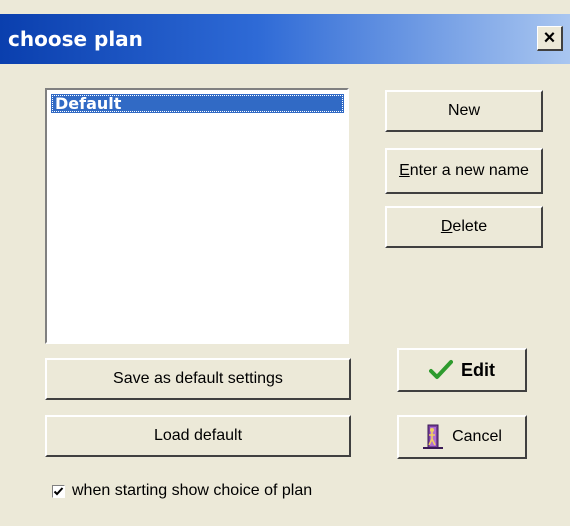 This screenshot has width=574, height=526. What do you see at coordinates (478, 369) in the screenshot?
I see `edit-button-label: Edit` at bounding box center [478, 369].